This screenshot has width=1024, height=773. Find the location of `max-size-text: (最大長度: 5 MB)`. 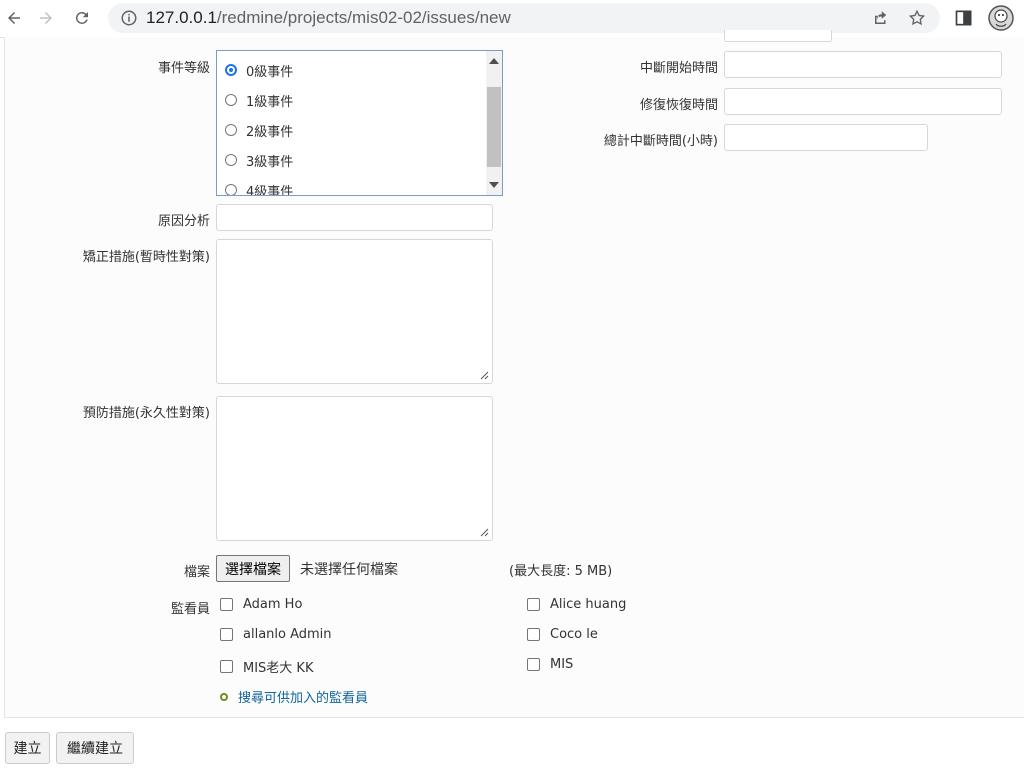

max-size-text: (最大長度: 5 MB) is located at coordinates (561, 571).